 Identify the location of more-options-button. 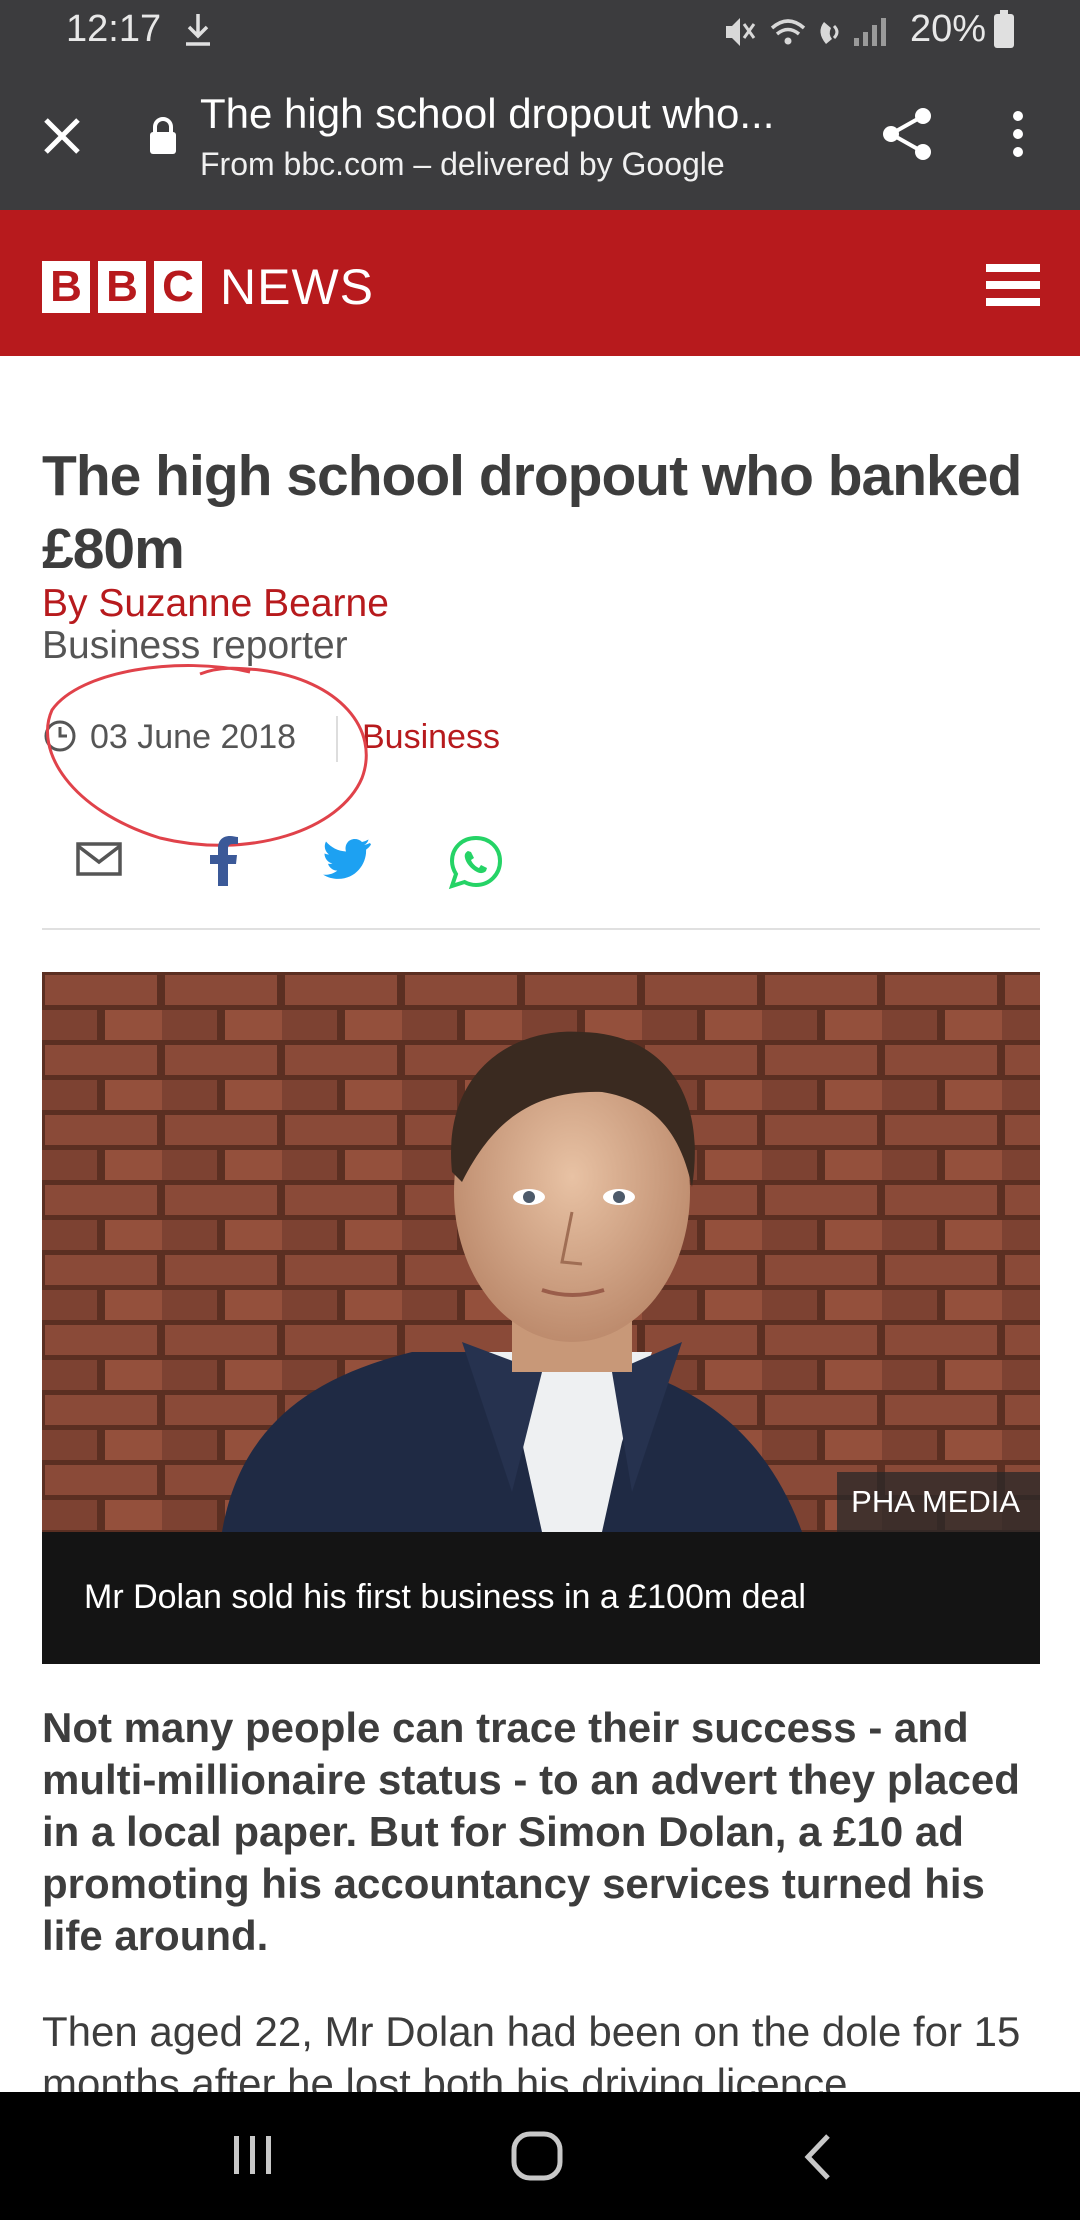
(1018, 134).